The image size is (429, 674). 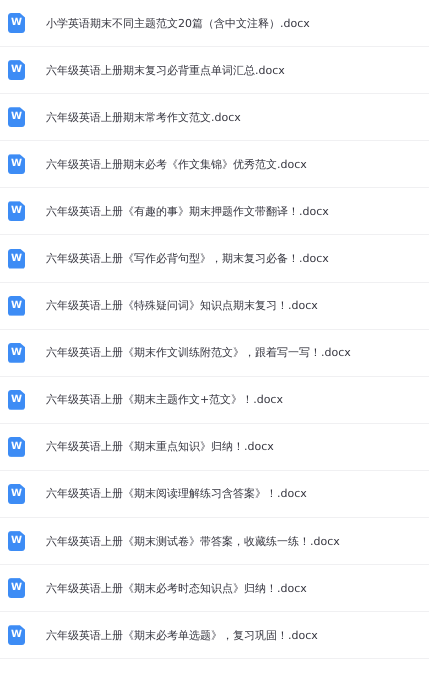 I want to click on file-name: 六年级英语上册《有趣的事》期末押题作文带翻译！.docx, so click(x=187, y=211).